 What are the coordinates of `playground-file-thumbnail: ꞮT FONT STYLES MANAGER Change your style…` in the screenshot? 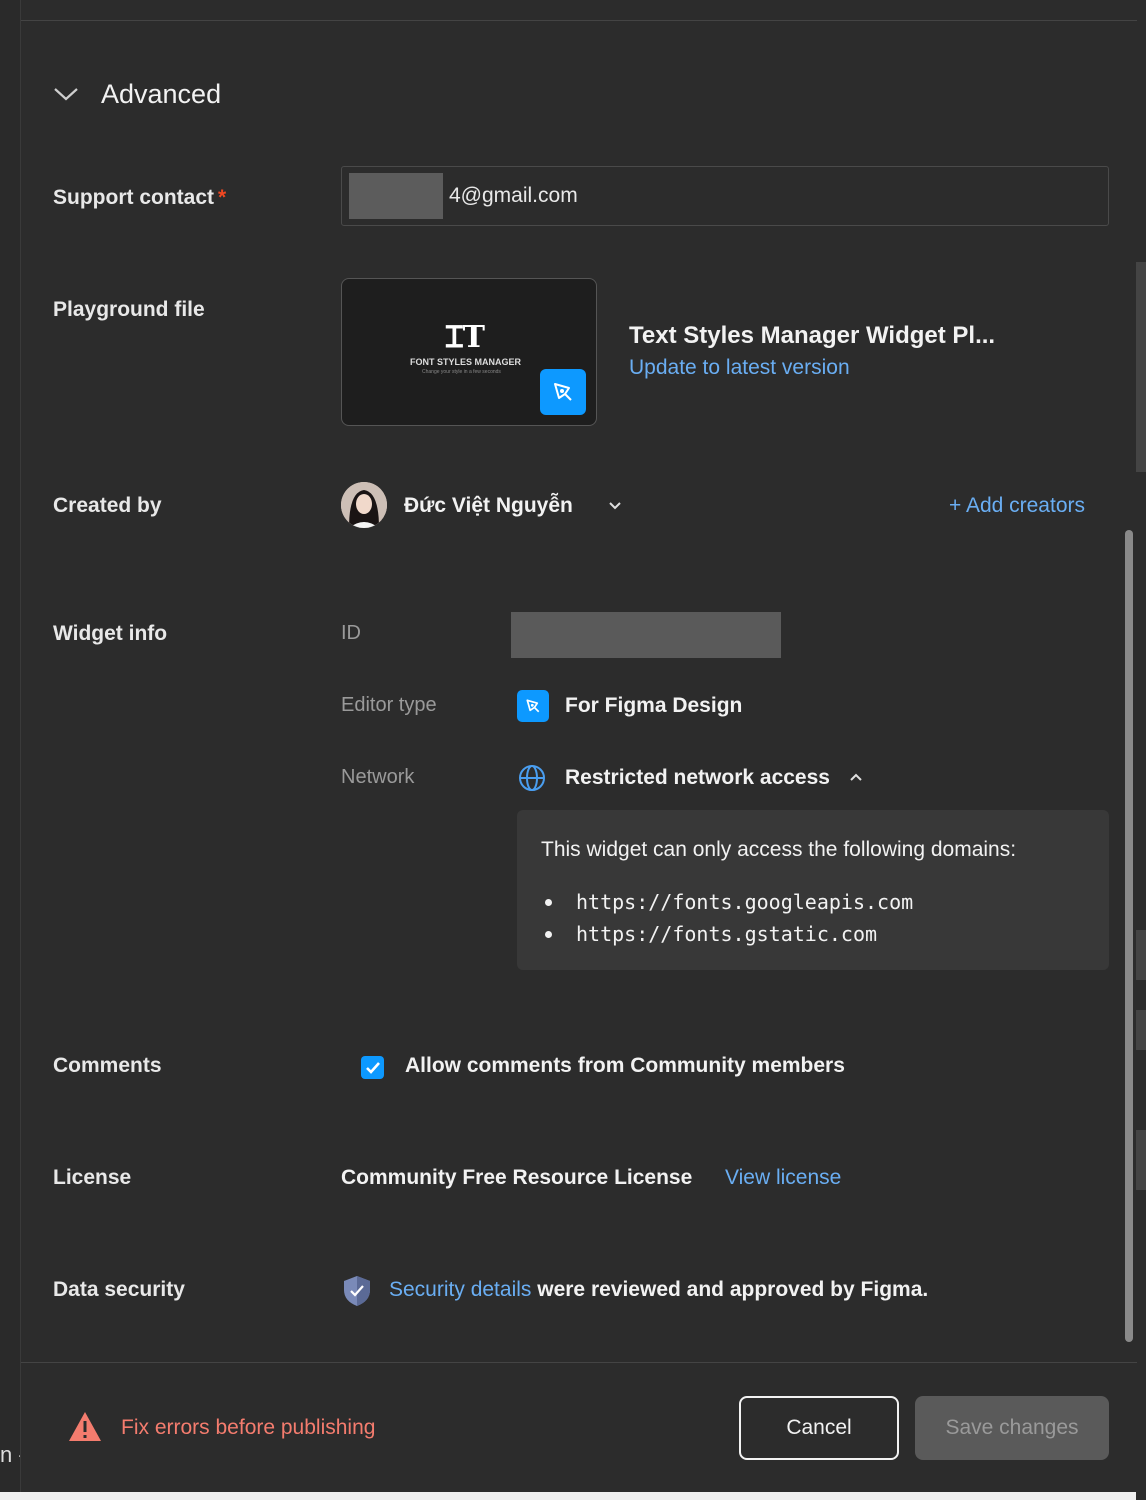 It's located at (469, 352).